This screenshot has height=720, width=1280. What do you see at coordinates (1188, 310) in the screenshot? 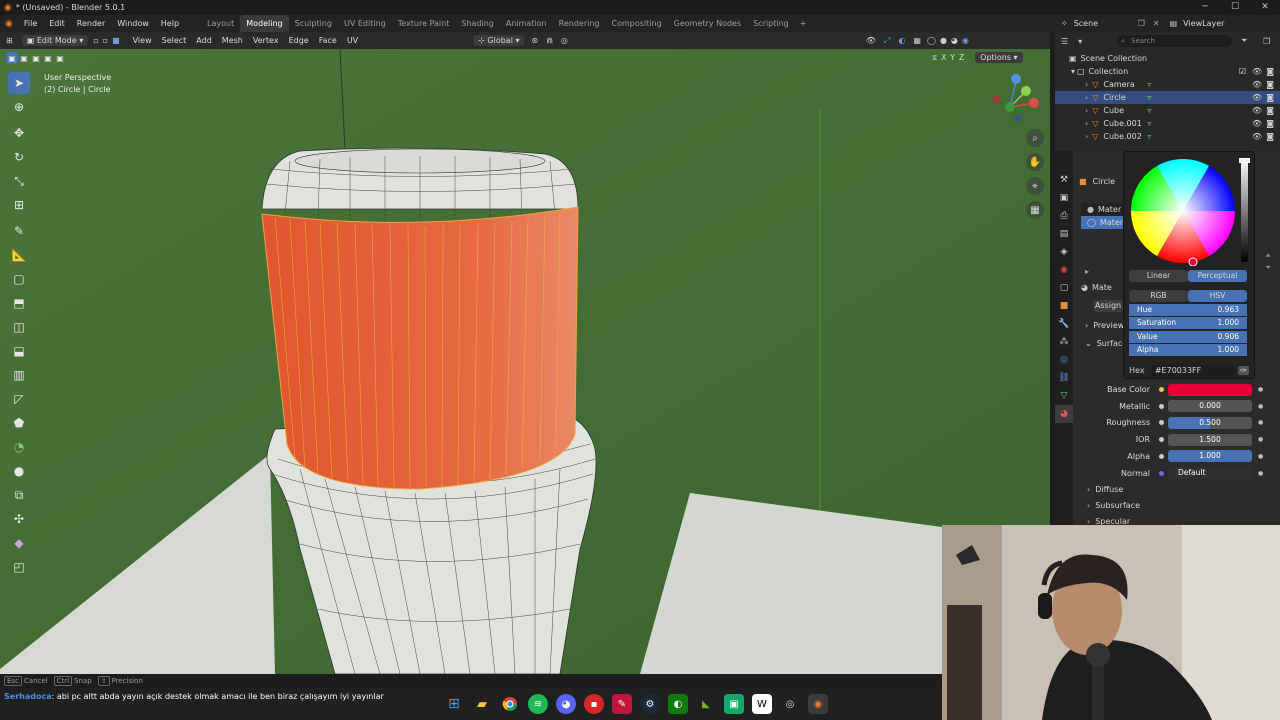
I see `slider-hue: Hue 0.963` at bounding box center [1188, 310].